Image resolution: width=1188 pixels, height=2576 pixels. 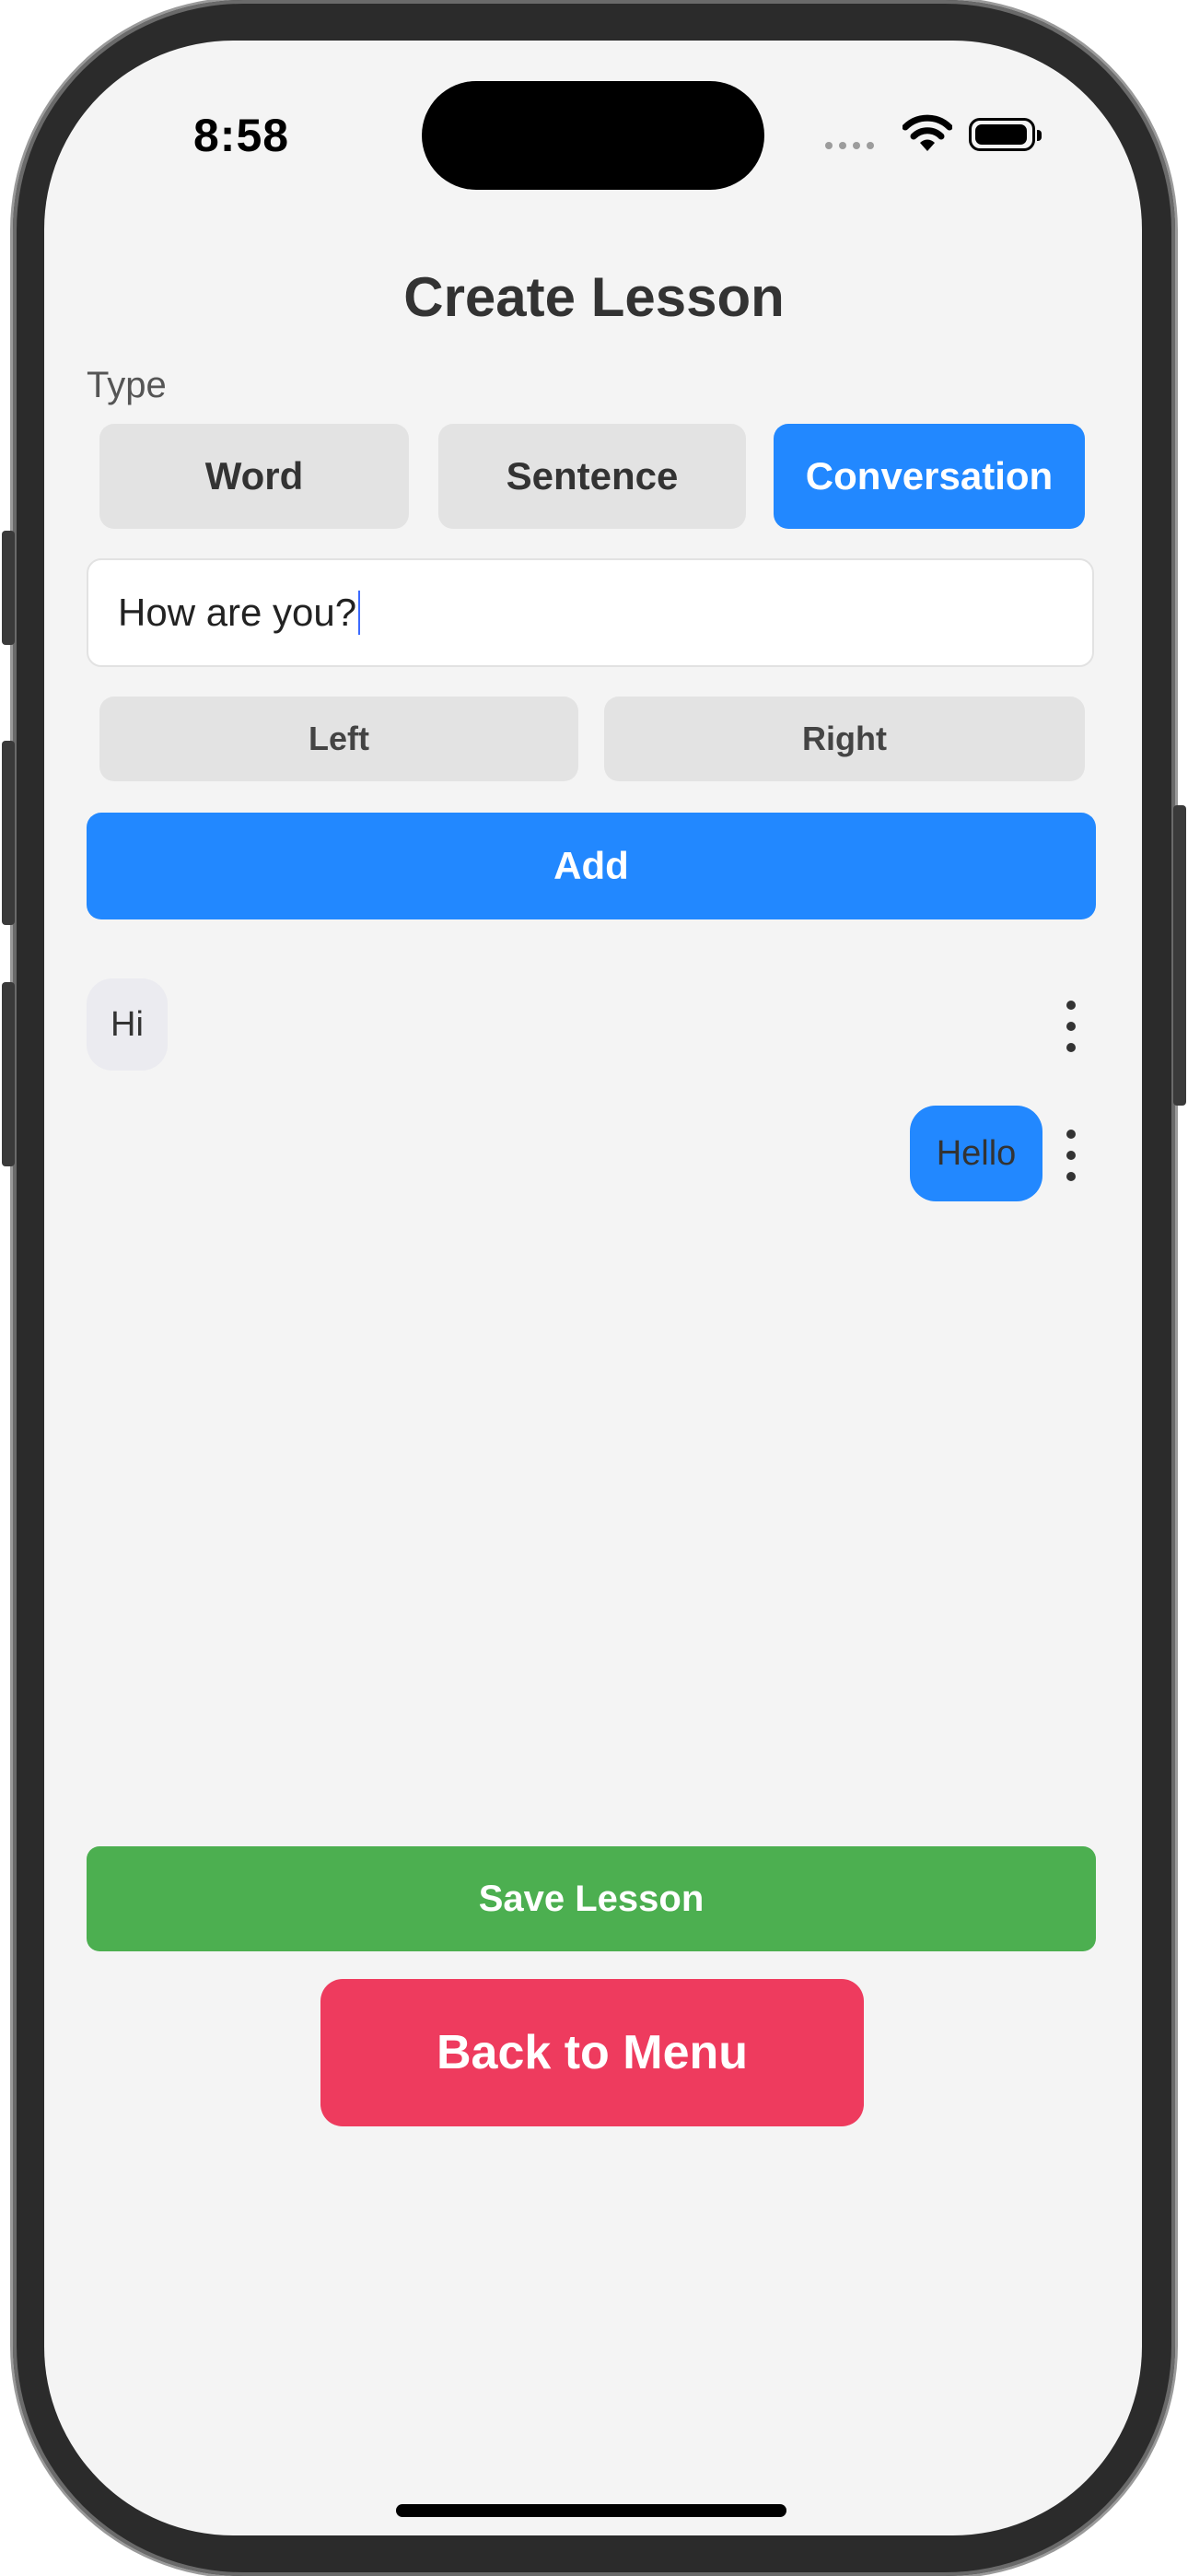 I want to click on action-button, so click(x=8, y=588).